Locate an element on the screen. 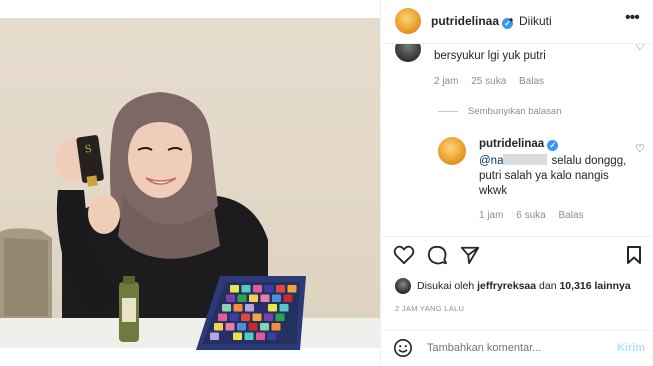 The height and width of the screenshot is (366, 653). comment-meta: 2 jam 25 suka Balas is located at coordinates (494, 81).